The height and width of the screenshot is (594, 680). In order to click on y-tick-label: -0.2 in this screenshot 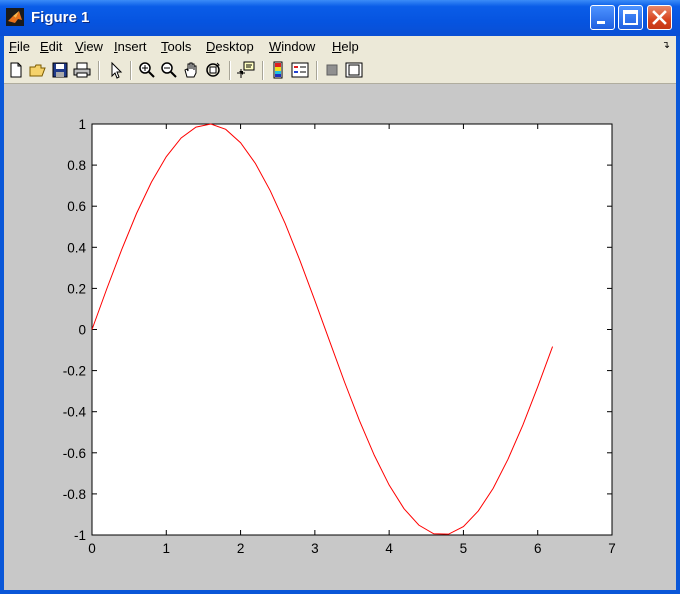, I will do `click(74, 371)`.